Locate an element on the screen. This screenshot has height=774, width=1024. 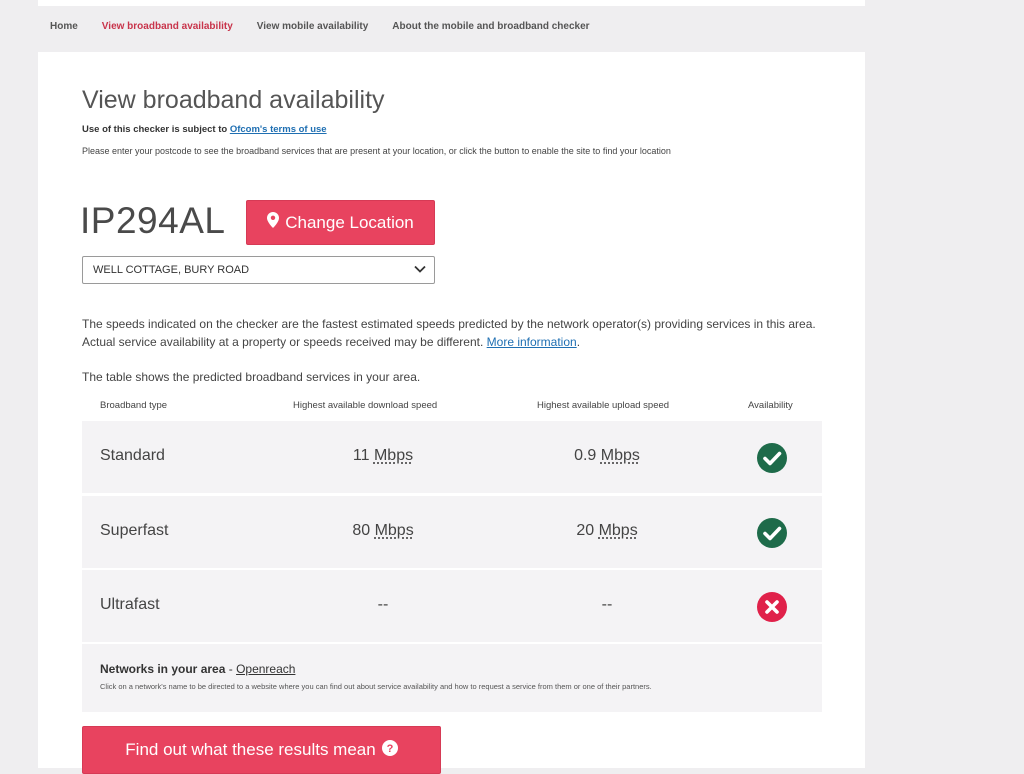
speeds-period: . is located at coordinates (578, 342).